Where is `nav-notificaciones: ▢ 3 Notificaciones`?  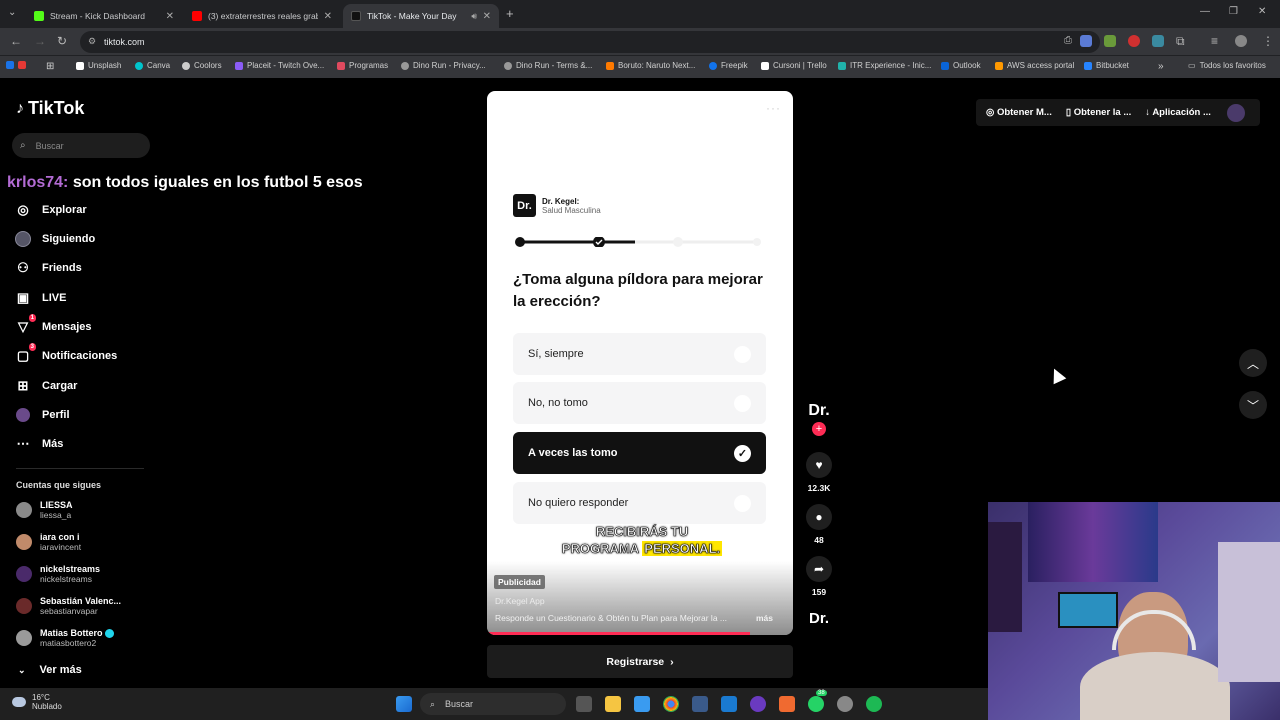 nav-notificaciones: ▢ 3 Notificaciones is located at coordinates (66, 353).